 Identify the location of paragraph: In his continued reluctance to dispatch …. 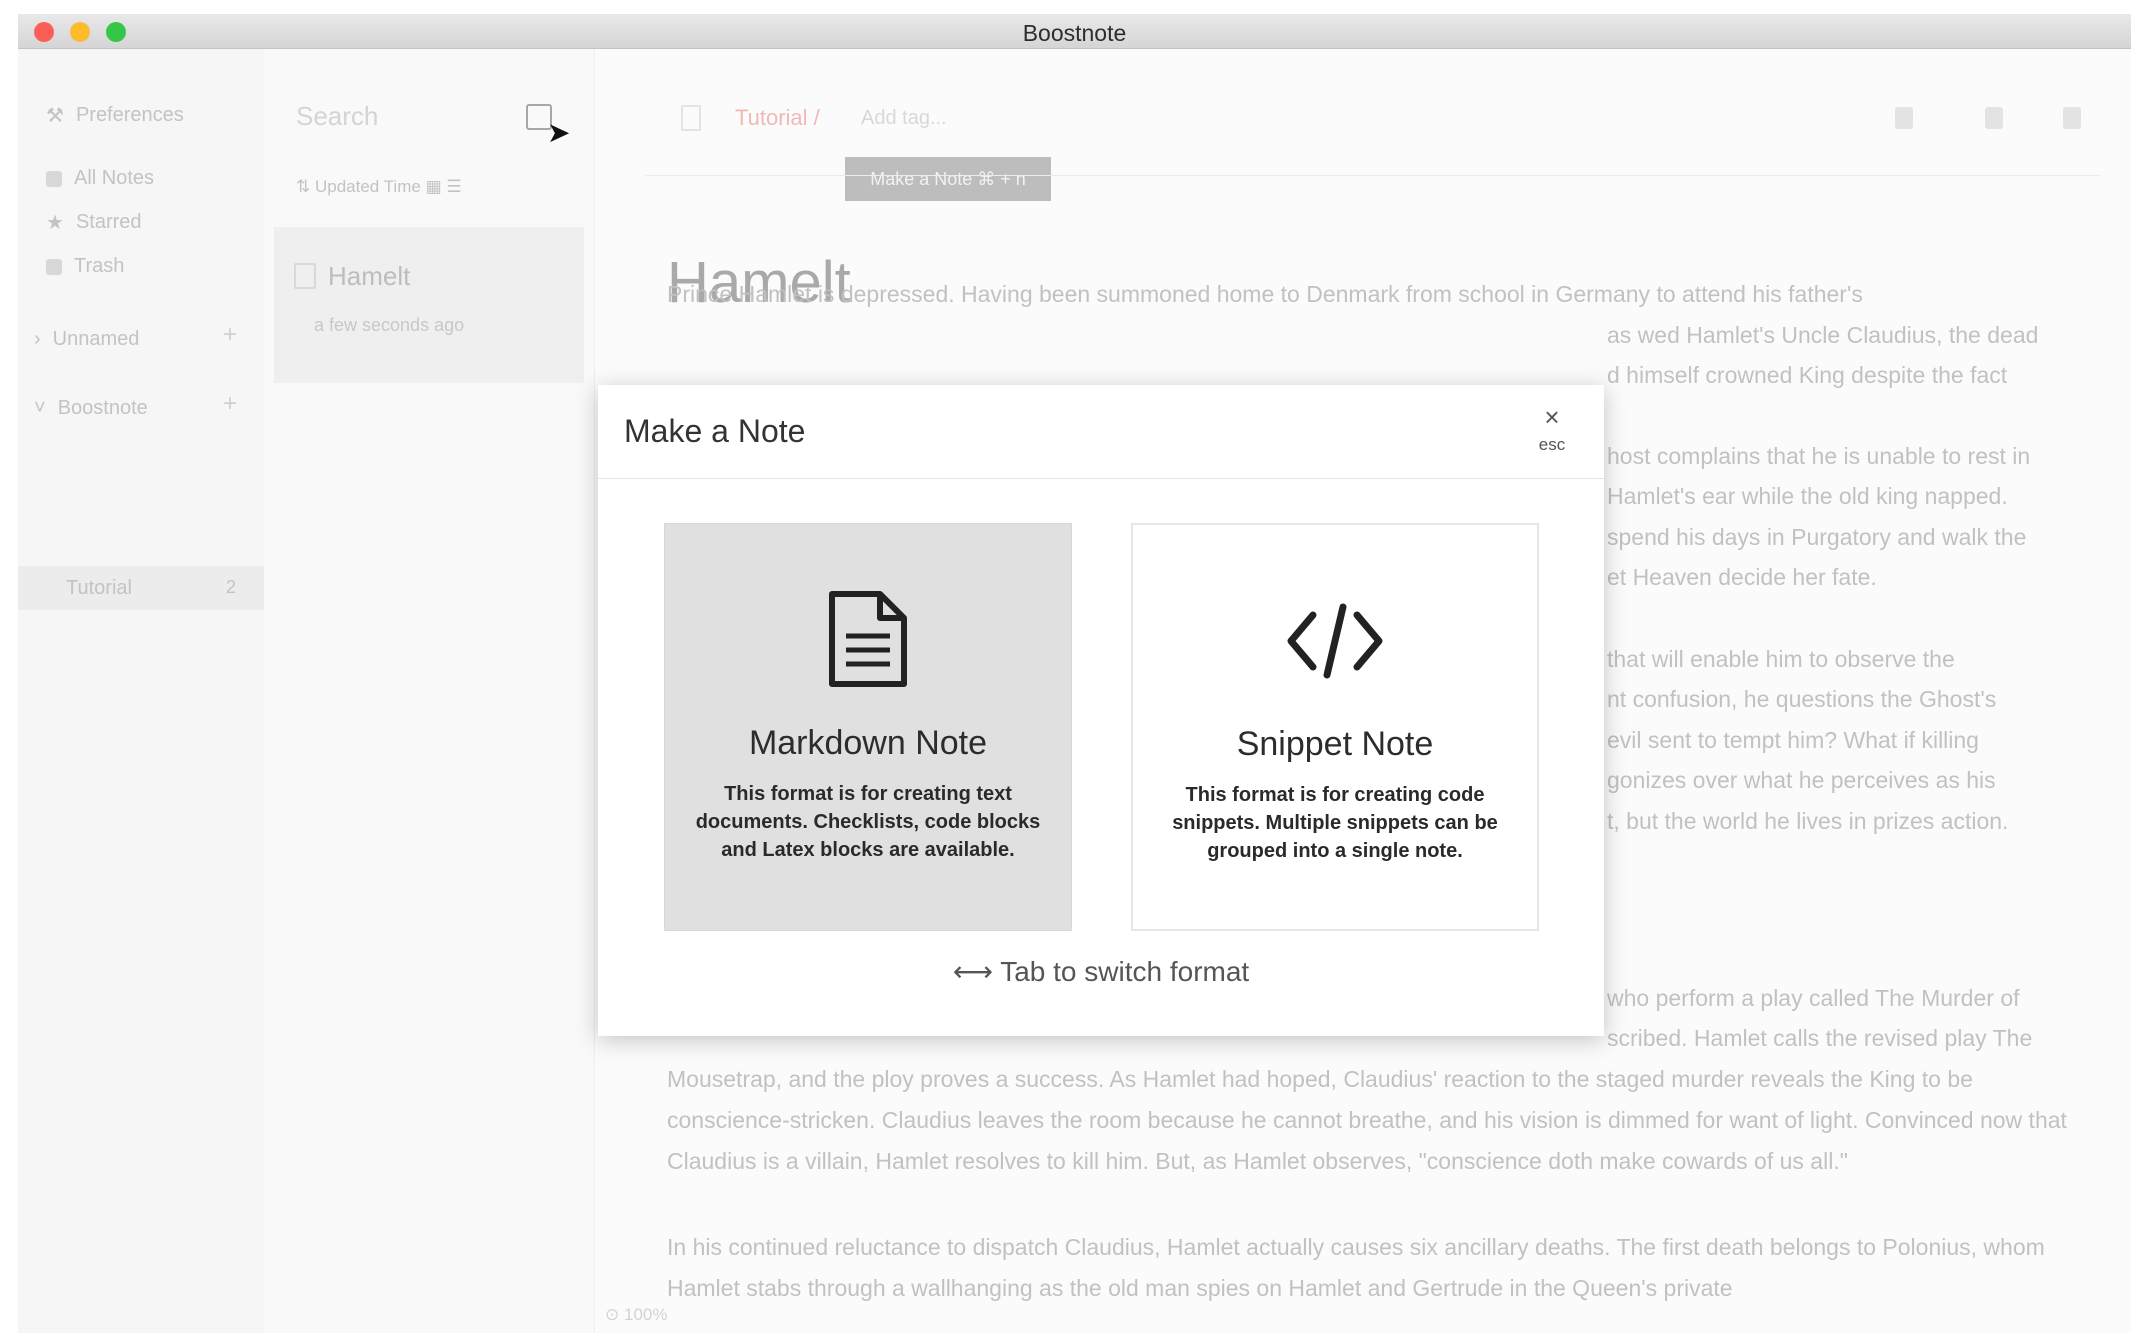
(1356, 1267).